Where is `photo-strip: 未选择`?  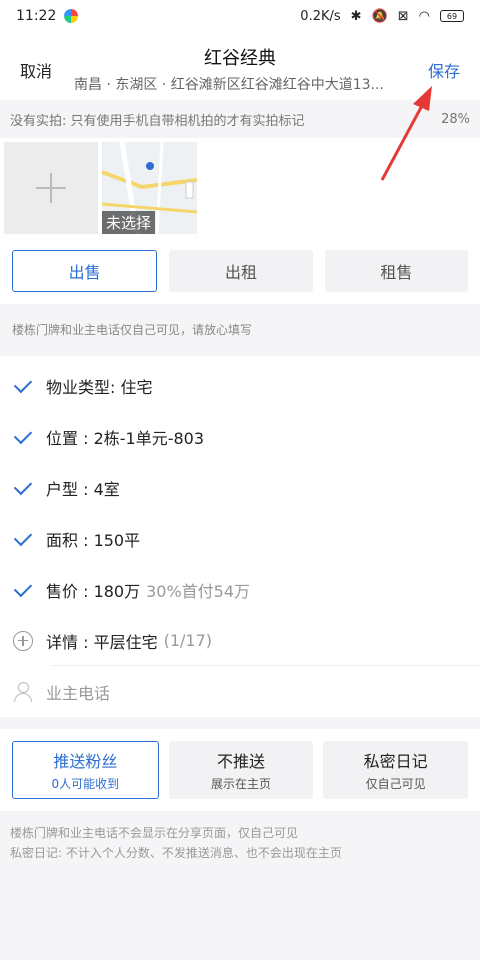
photo-strip: 未选择 is located at coordinates (240, 188).